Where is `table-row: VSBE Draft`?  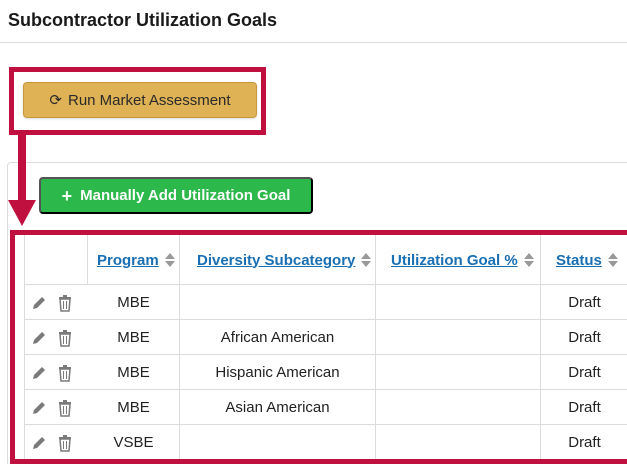
table-row: VSBE Draft is located at coordinates (326, 442).